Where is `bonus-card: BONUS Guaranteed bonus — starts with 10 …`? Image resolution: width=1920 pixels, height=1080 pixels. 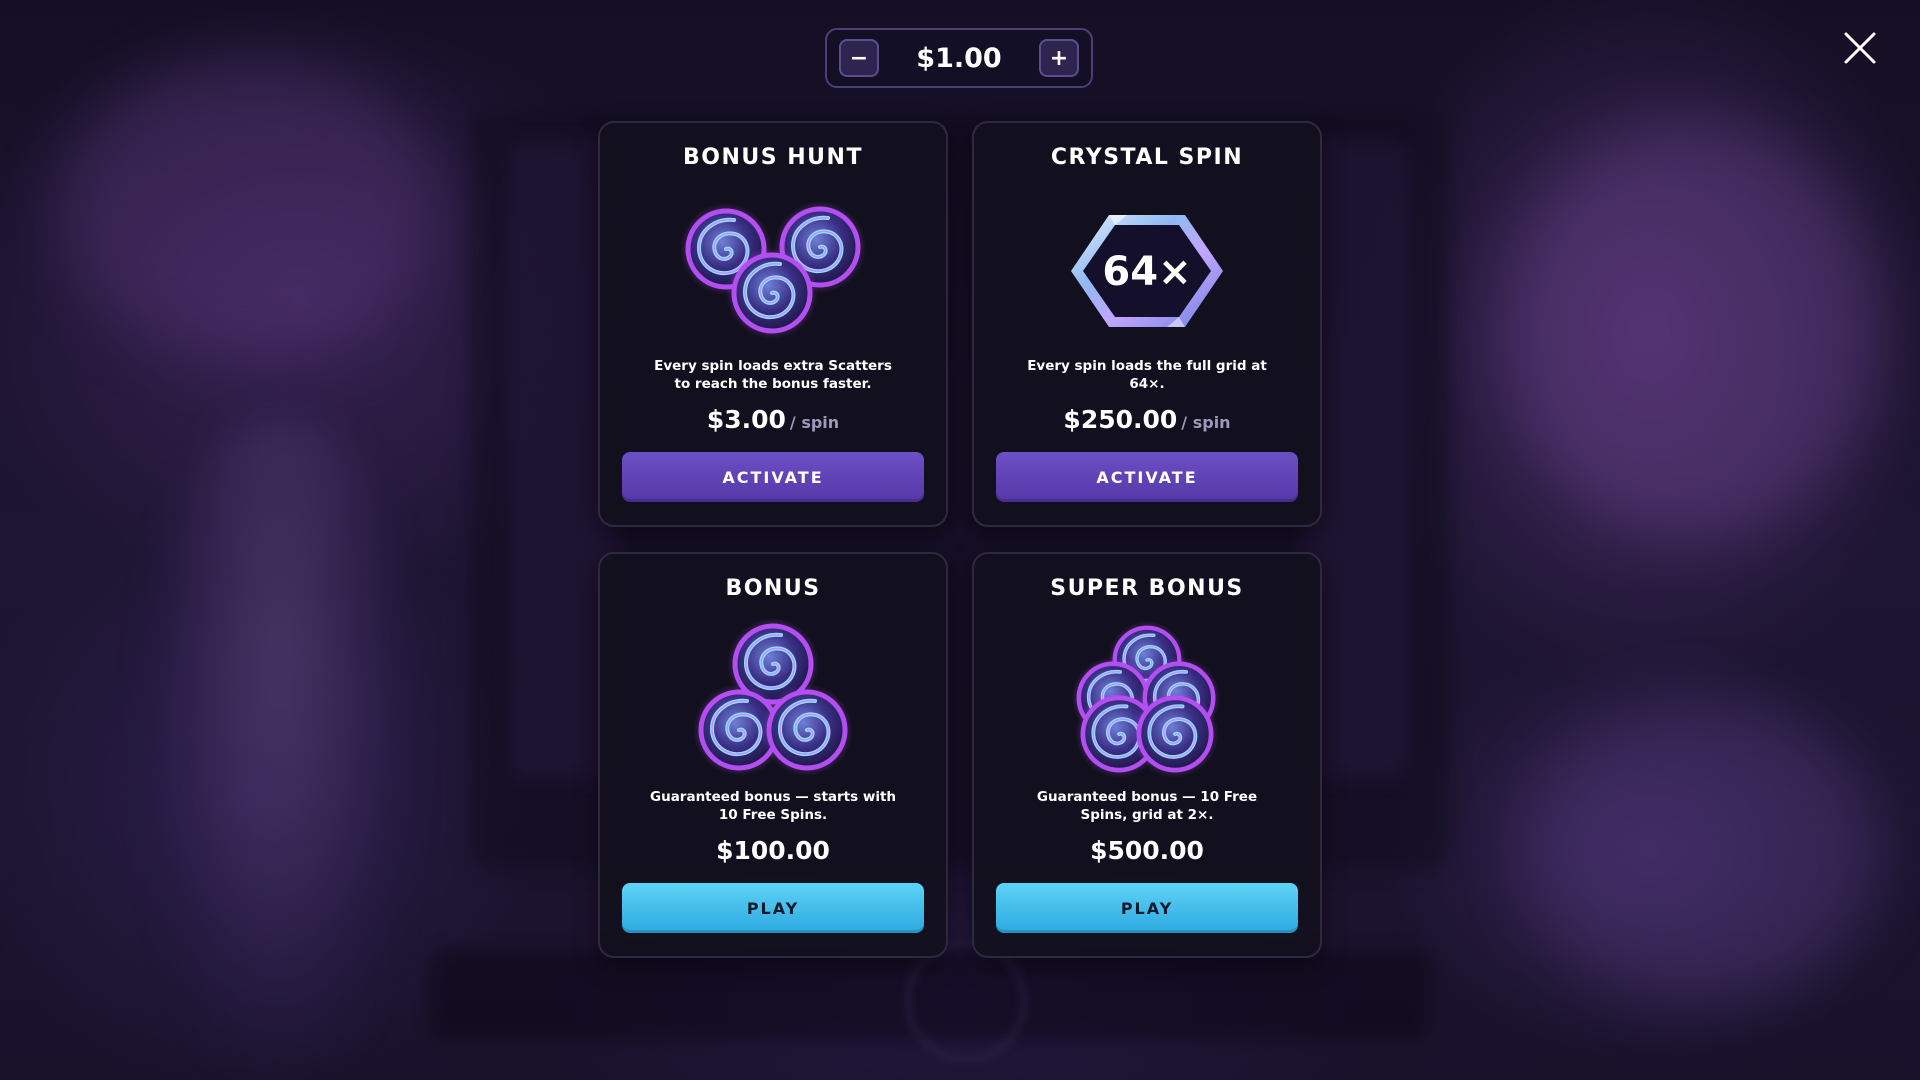
bonus-card: BONUS Guaranteed bonus — starts with 10 … is located at coordinates (773, 755).